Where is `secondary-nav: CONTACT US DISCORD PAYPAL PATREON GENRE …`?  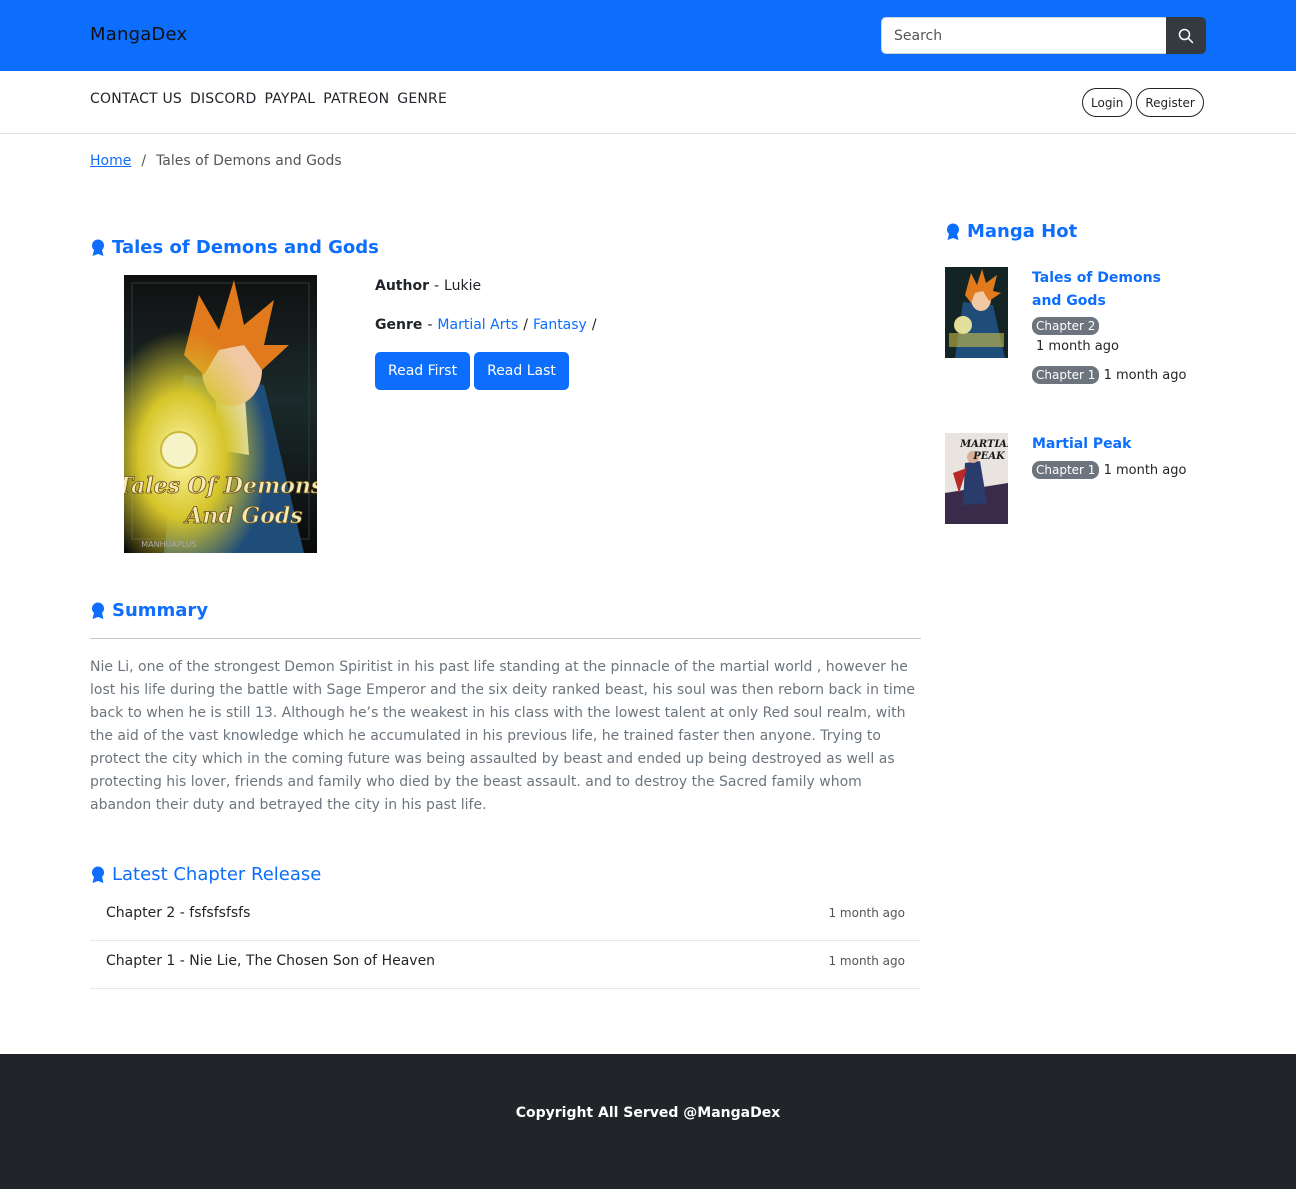
secondary-nav: CONTACT US DISCORD PAYPAL PATREON GENRE … is located at coordinates (648, 102).